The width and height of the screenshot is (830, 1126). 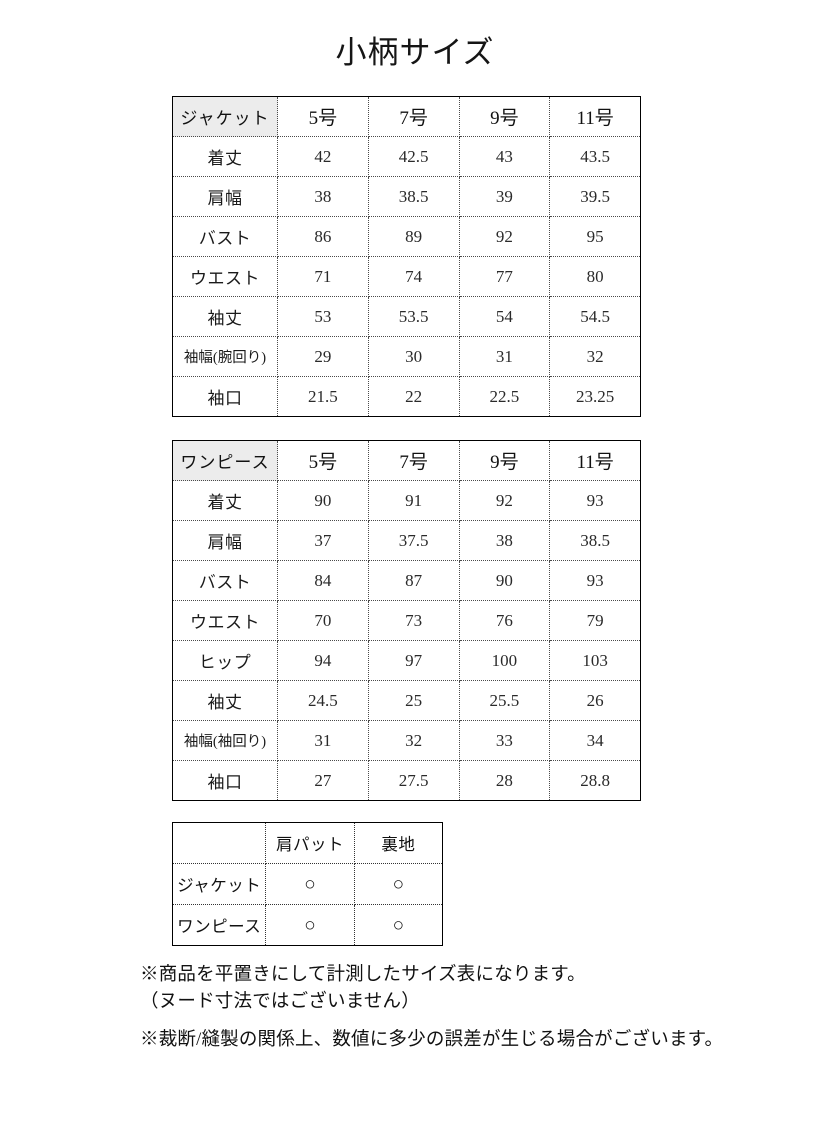 I want to click on cell-value: 54, so click(x=505, y=316).